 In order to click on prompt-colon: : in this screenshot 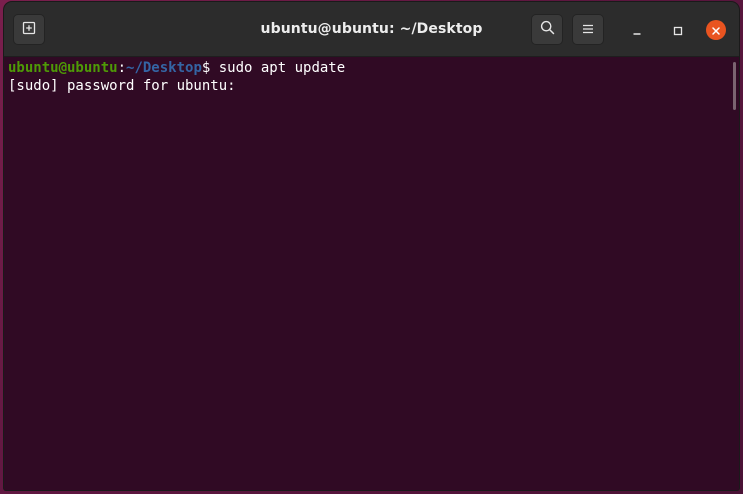, I will do `click(122, 68)`.